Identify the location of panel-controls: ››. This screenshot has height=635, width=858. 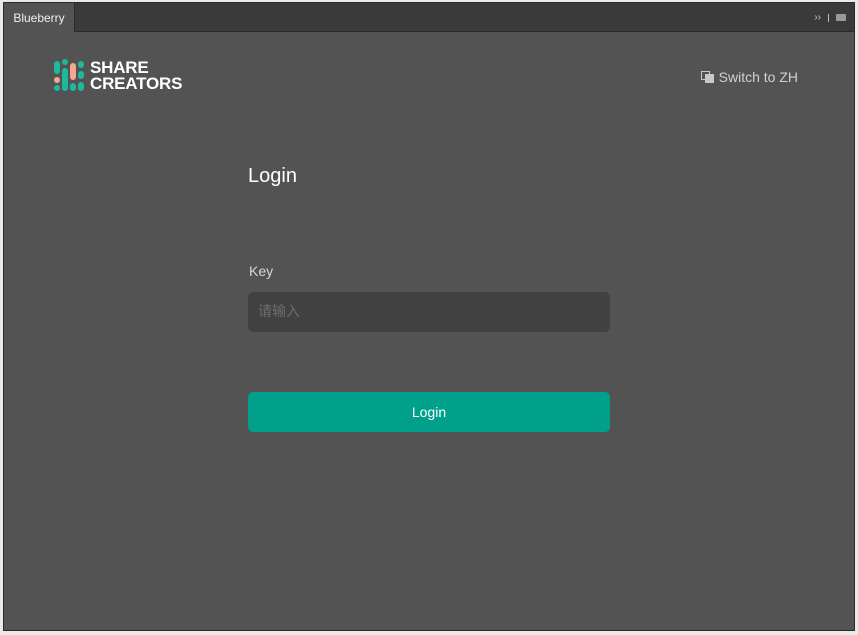
(830, 17).